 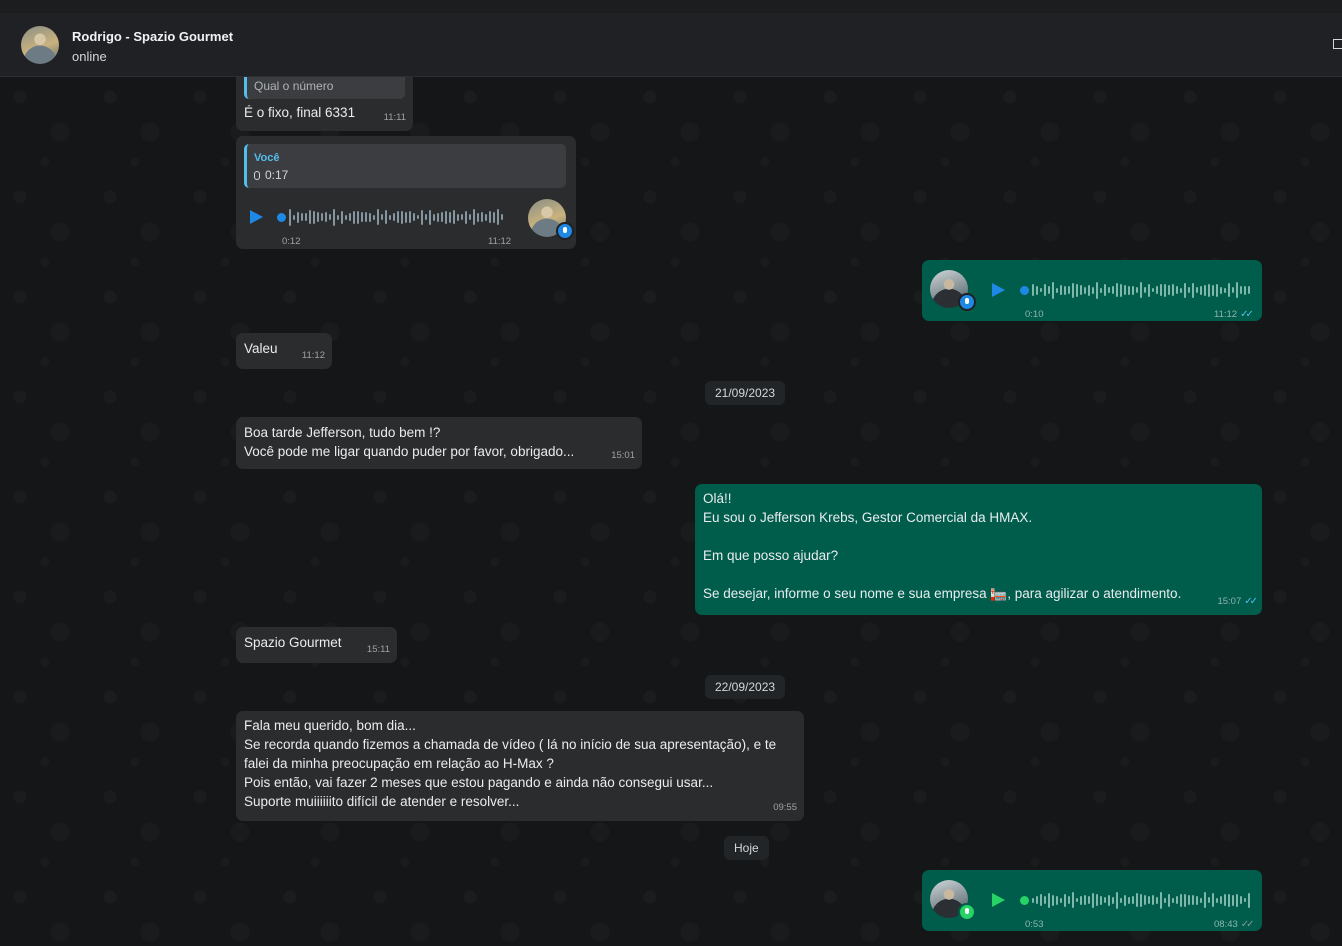 What do you see at coordinates (378, 649) in the screenshot?
I see `message-time: 15:11` at bounding box center [378, 649].